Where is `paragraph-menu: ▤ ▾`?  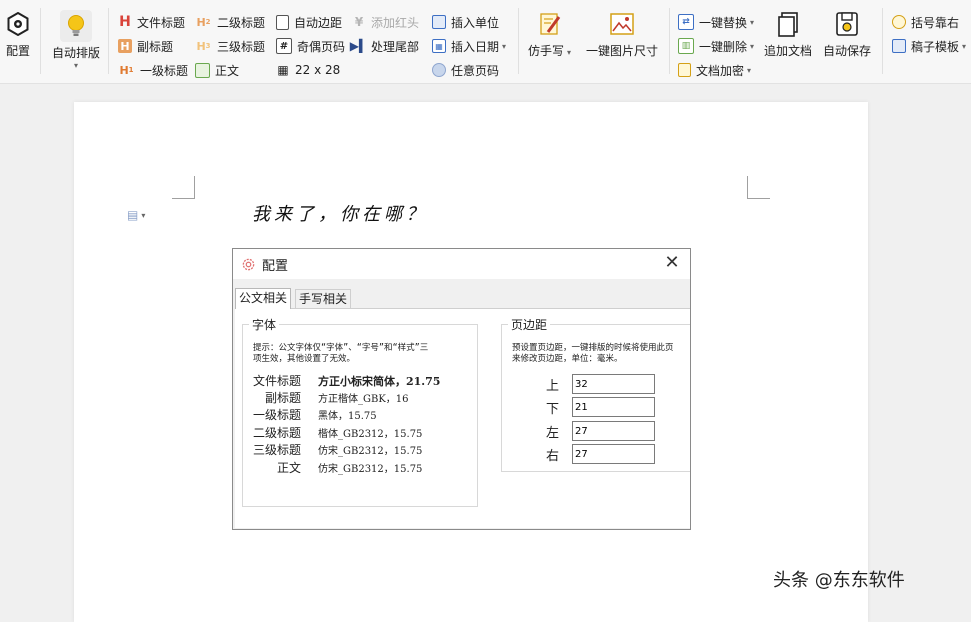
paragraph-menu: ▤ ▾ is located at coordinates (136, 215).